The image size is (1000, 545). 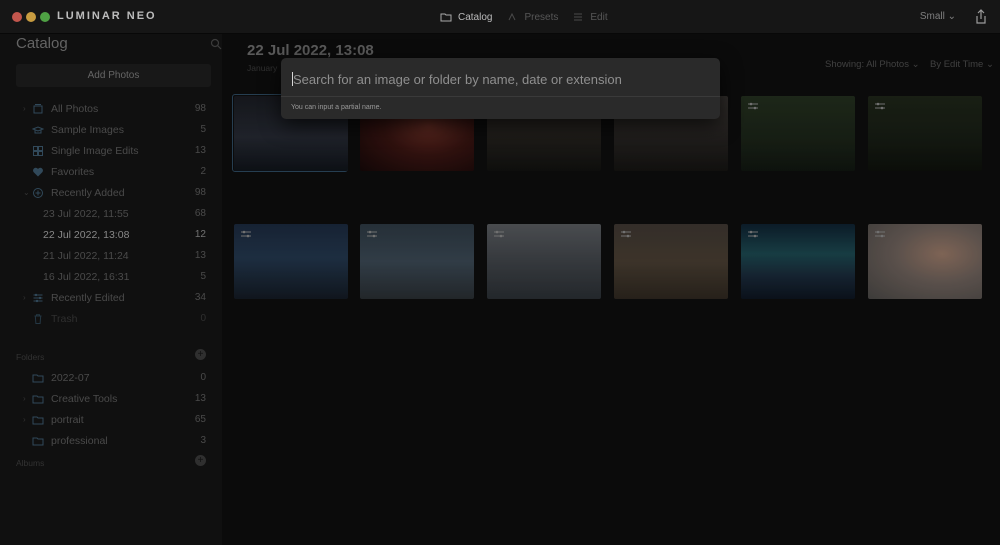 What do you see at coordinates (203, 171) in the screenshot?
I see `sidebar-item-count: 2` at bounding box center [203, 171].